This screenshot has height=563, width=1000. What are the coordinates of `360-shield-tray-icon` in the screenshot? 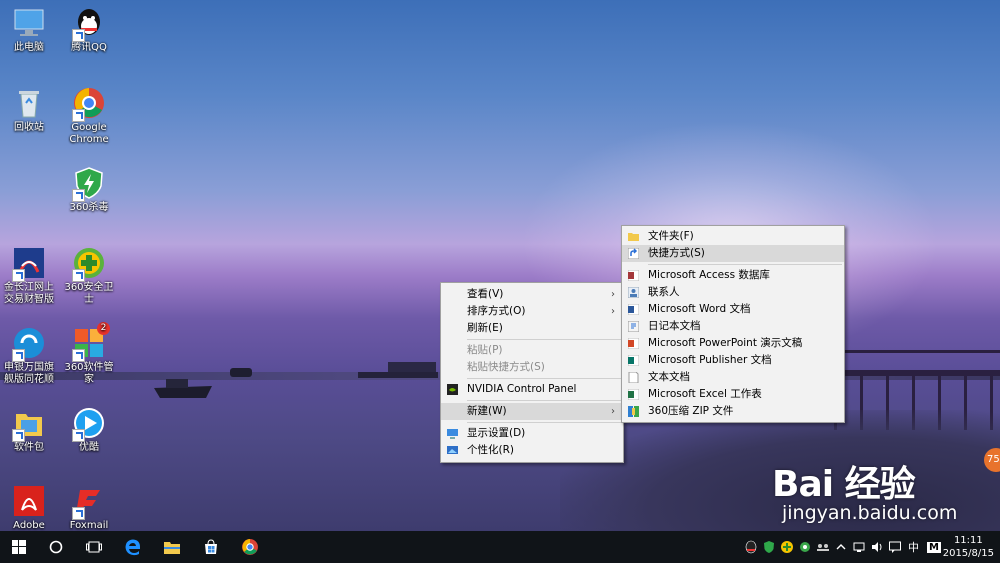 It's located at (769, 547).